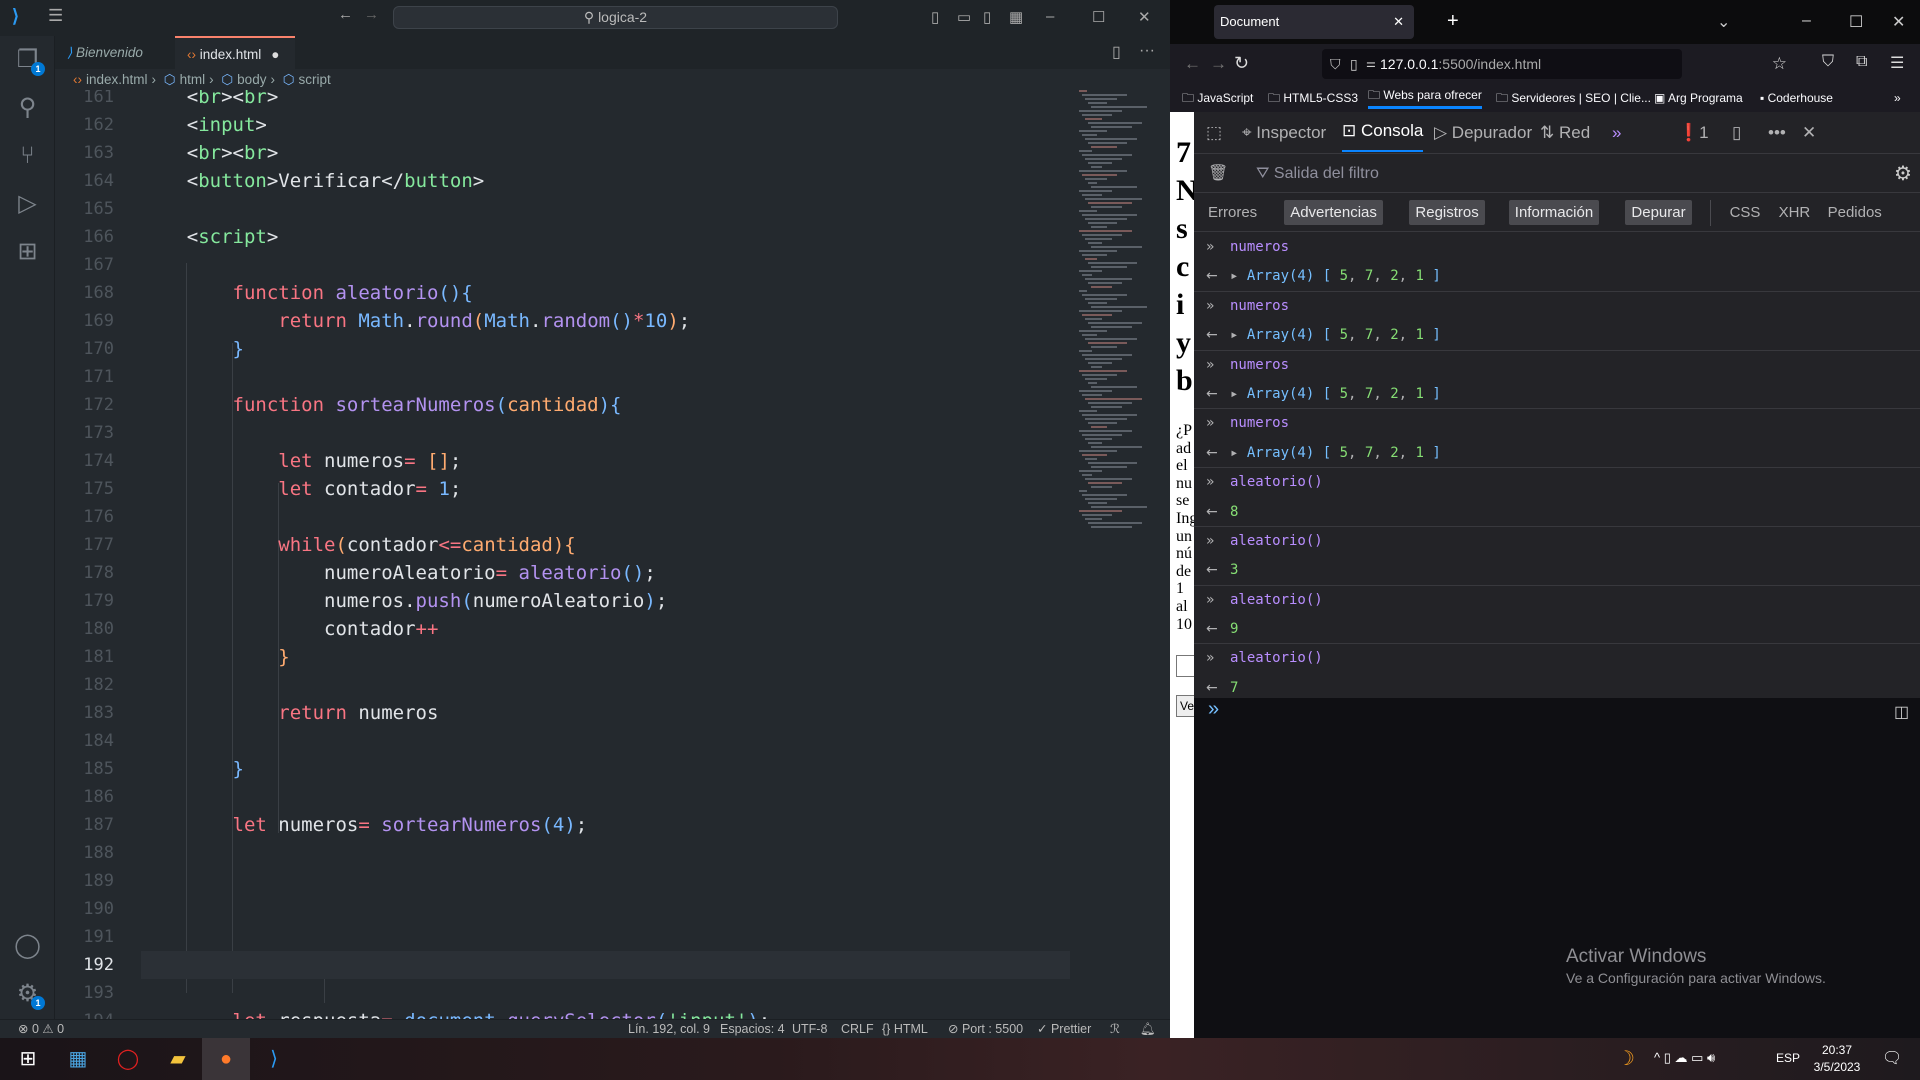  Describe the element at coordinates (1148, 1029) in the screenshot. I see `notifications-bell-icon: 🔔︎` at that location.